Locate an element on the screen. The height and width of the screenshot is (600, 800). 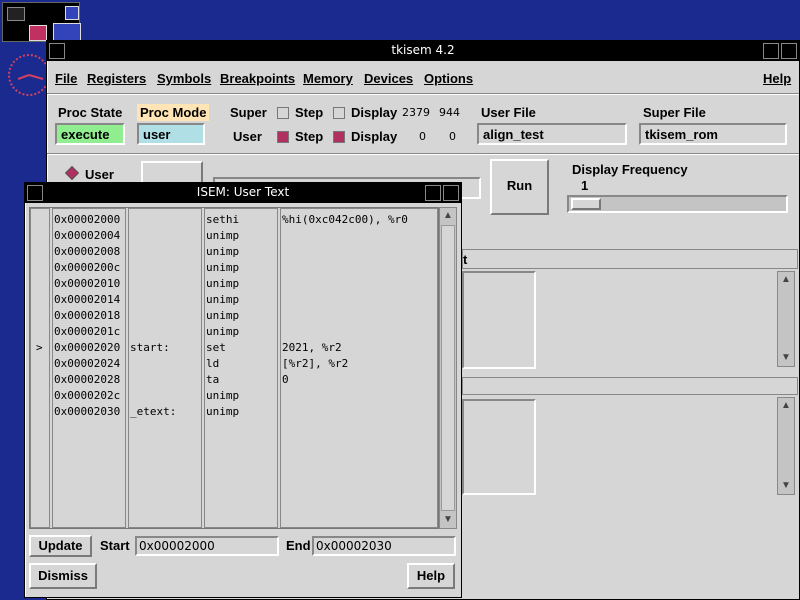
super-file-field: tkisem_rom is located at coordinates (713, 134).